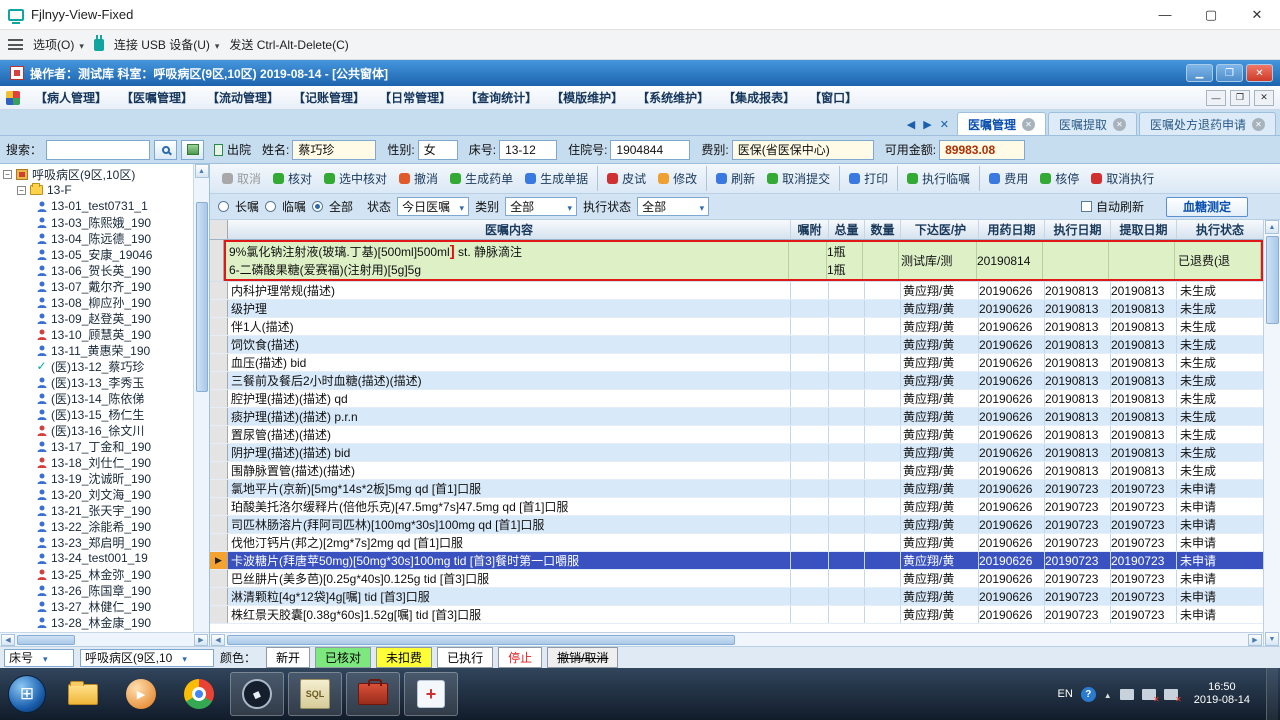 The height and width of the screenshot is (720, 1280). I want to click on mdi-restore-button, so click(1240, 97).